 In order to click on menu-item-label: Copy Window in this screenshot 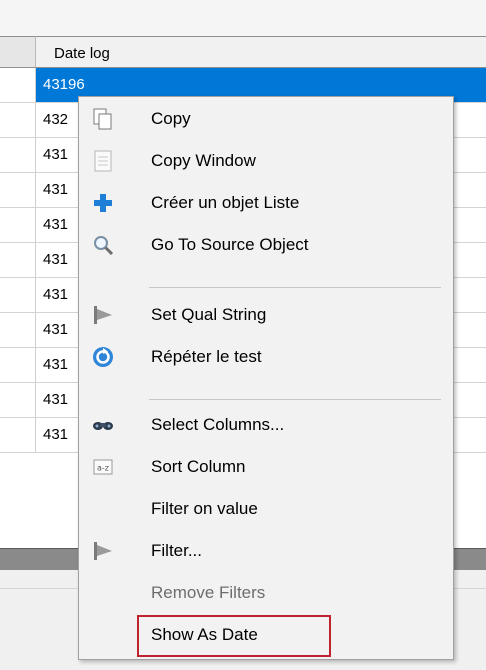, I will do `click(203, 160)`.